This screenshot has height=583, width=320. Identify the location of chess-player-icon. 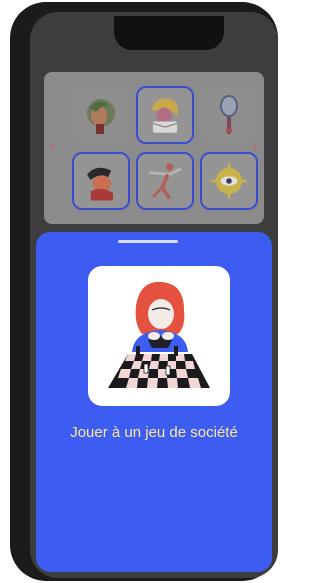
(159, 334).